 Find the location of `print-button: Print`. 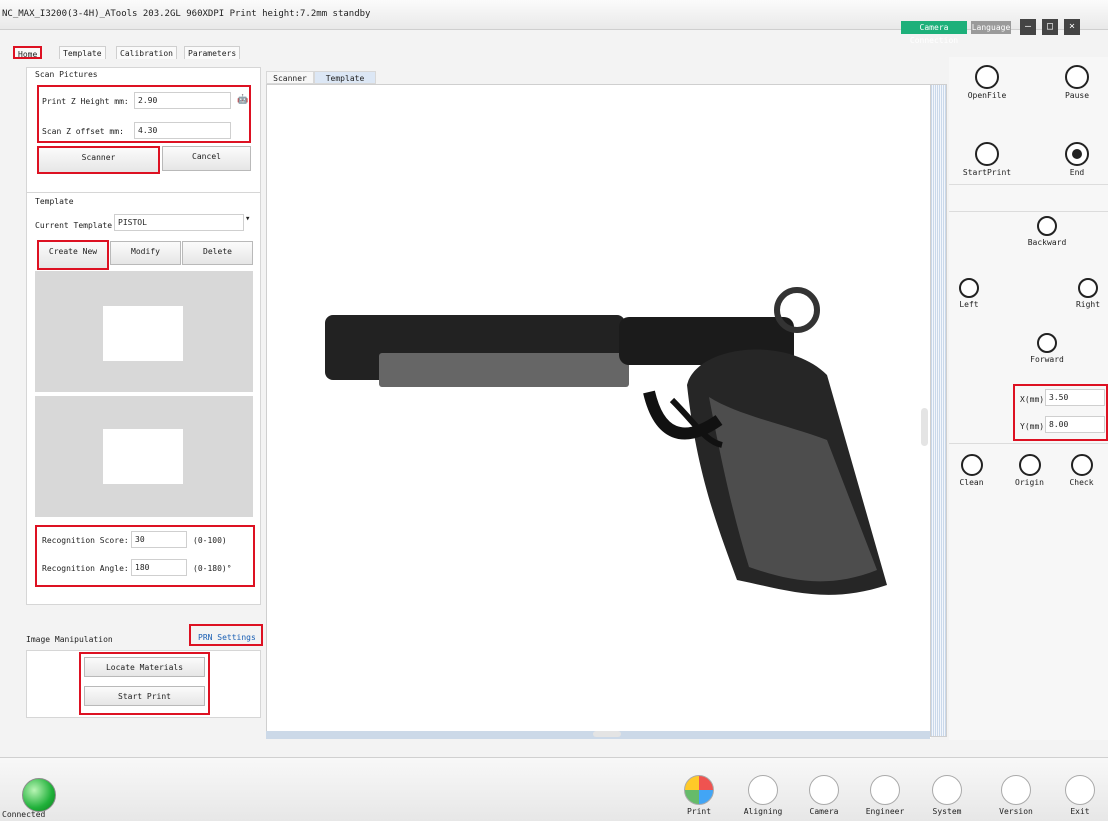

print-button: Print is located at coordinates (699, 795).